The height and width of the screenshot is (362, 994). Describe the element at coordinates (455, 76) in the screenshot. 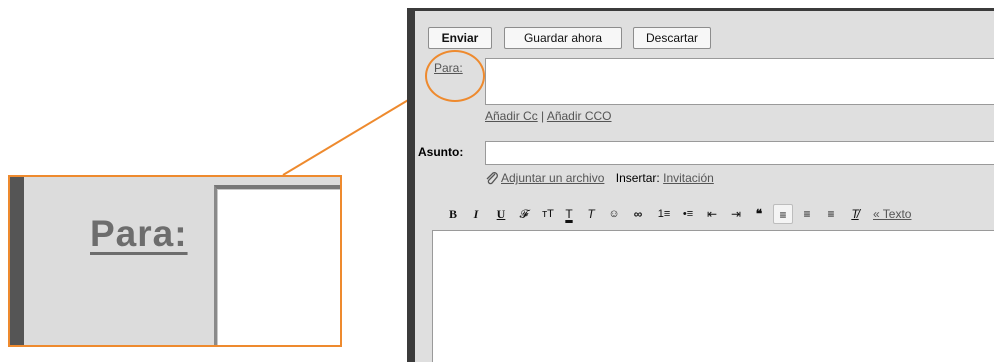

I see `highlight-circle` at that location.